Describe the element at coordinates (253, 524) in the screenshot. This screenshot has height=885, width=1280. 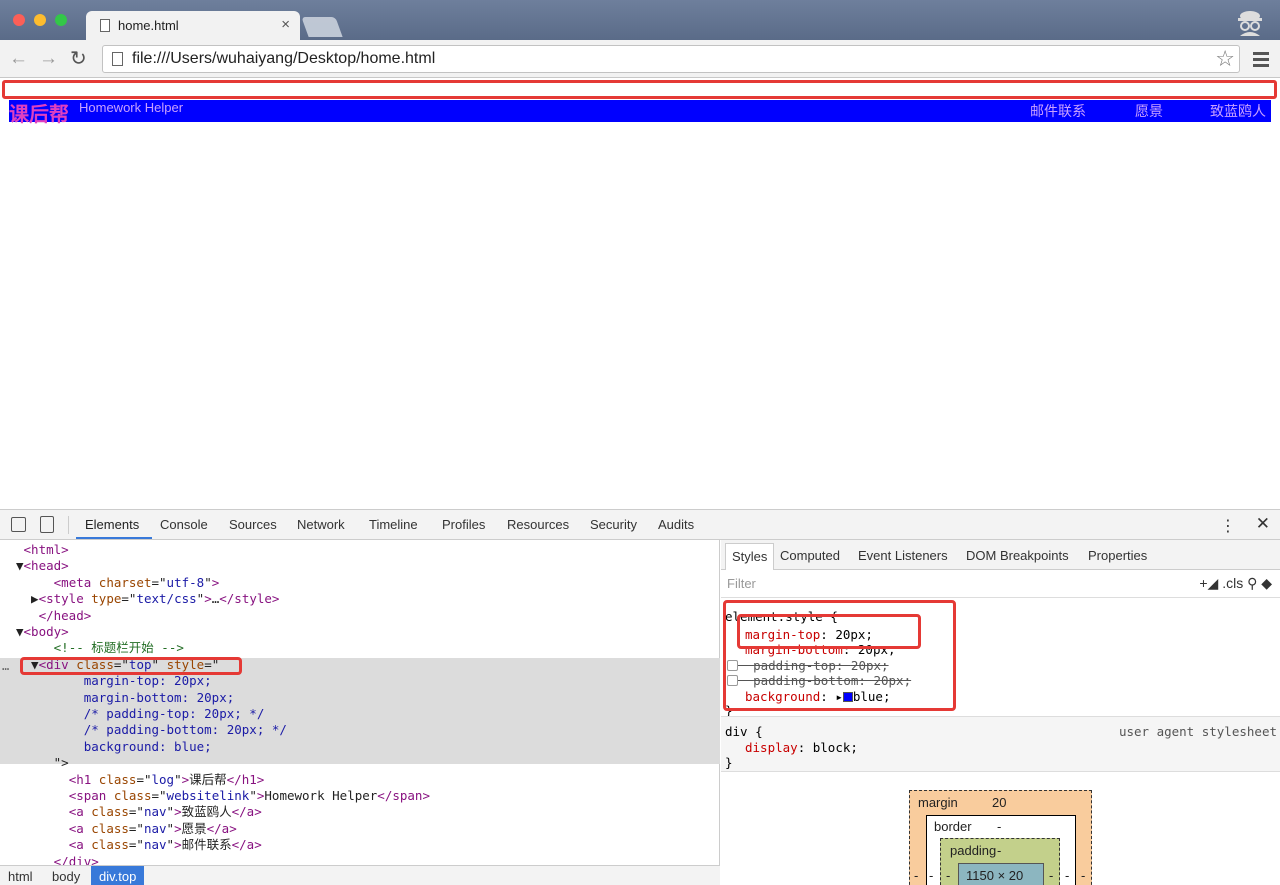
I see `tab-sources: Sources` at that location.